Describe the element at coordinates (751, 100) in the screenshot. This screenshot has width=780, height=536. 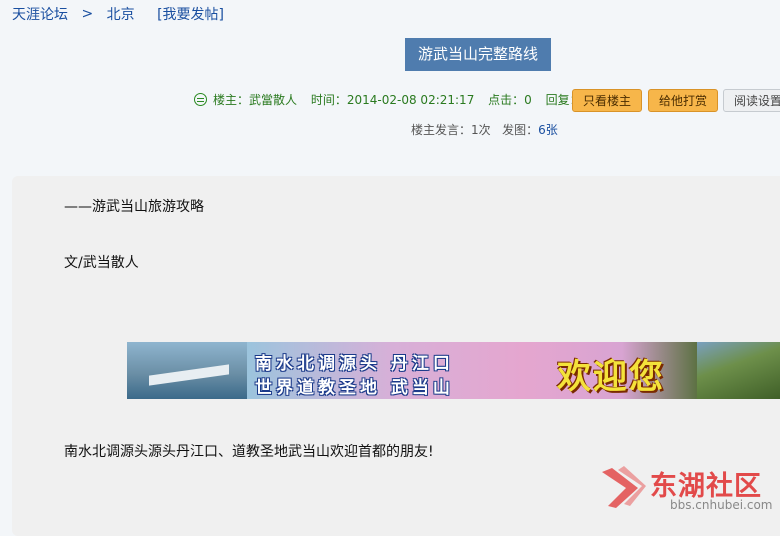
I see `read-settings-button: 阅读设置` at that location.